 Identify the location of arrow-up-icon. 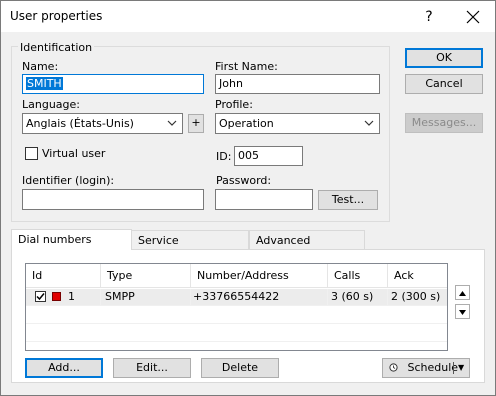
(462, 293).